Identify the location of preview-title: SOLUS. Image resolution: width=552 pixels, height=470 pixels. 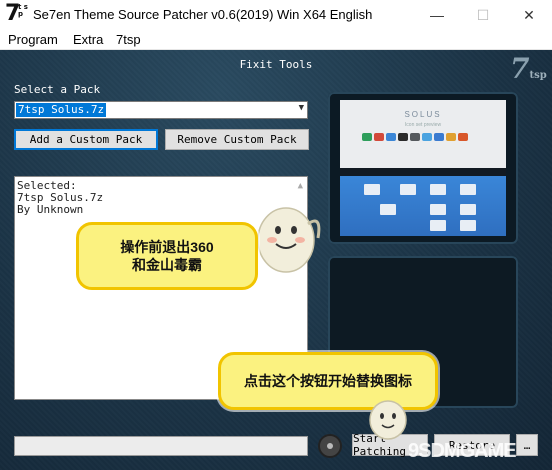
(423, 114).